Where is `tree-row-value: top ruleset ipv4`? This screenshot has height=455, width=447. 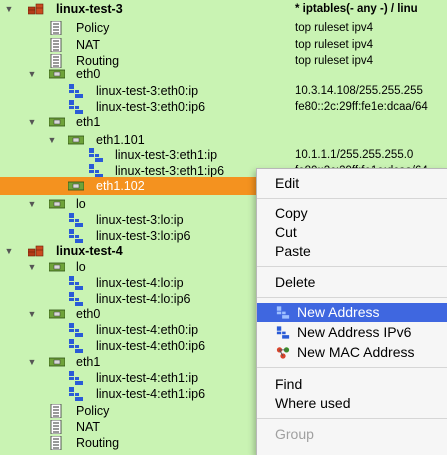
tree-row-value: top ruleset ipv4 is located at coordinates (334, 28).